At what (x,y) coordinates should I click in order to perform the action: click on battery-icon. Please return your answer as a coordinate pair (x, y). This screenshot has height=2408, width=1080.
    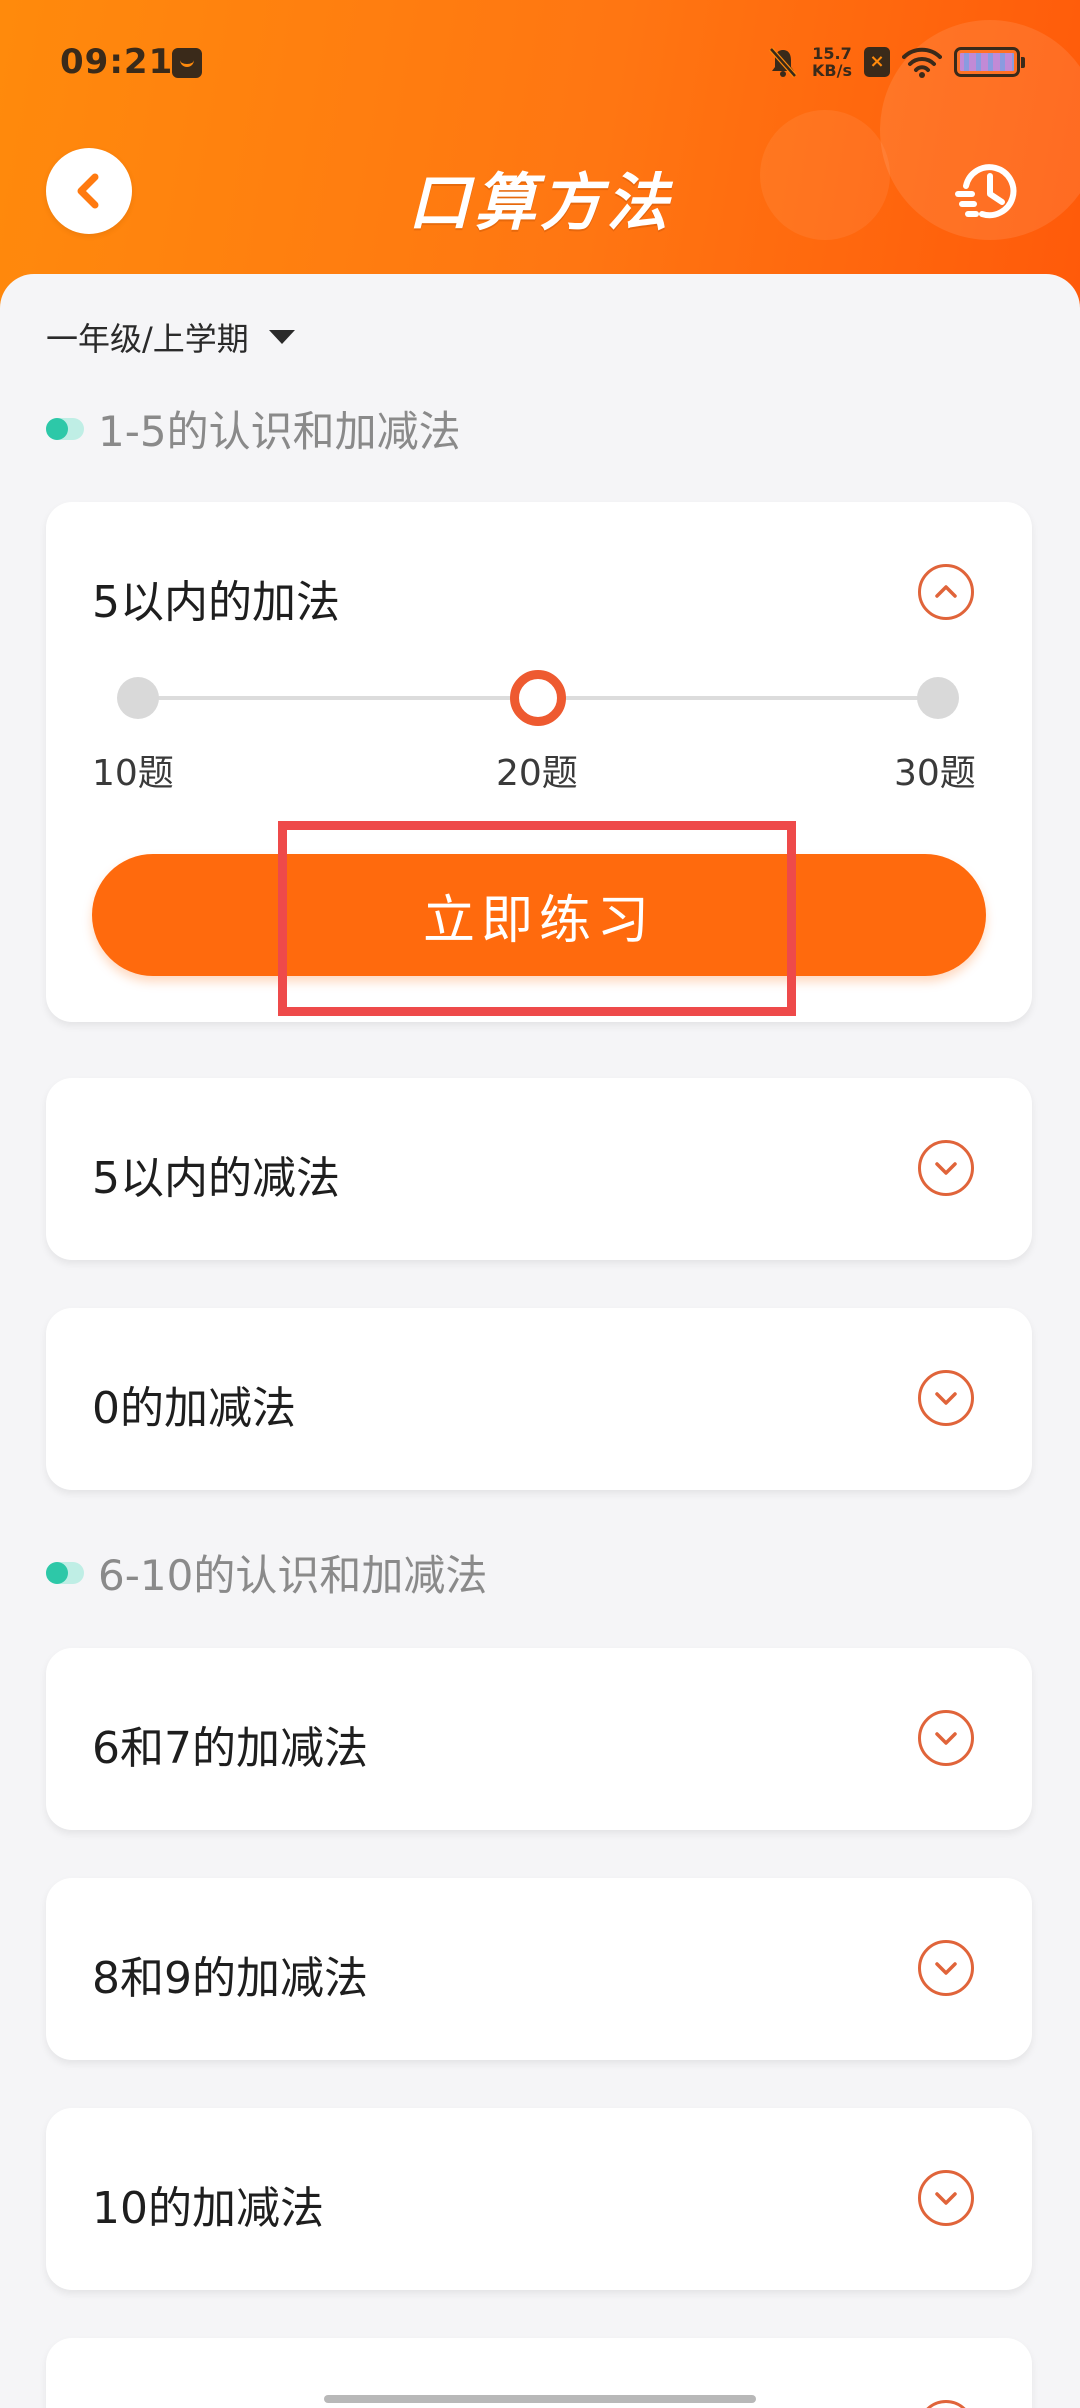
    Looking at the image, I should click on (989, 62).